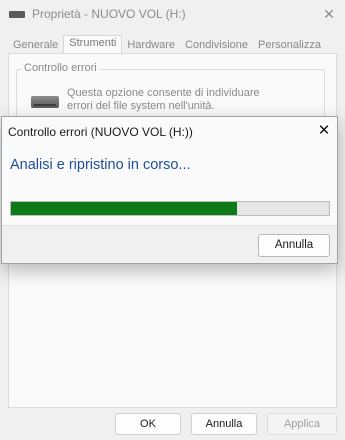 This screenshot has width=345, height=440. What do you see at coordinates (151, 45) in the screenshot?
I see `tab-hardware: Hardware` at bounding box center [151, 45].